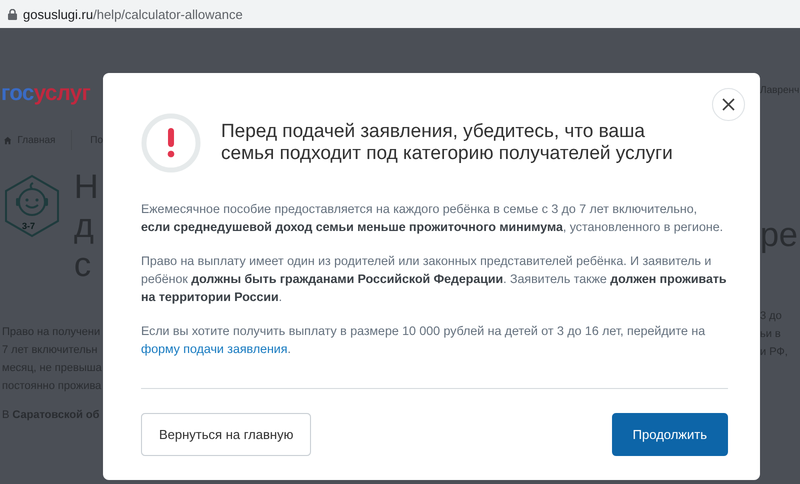  I want to click on logo-text: госуслуг, so click(45, 93).